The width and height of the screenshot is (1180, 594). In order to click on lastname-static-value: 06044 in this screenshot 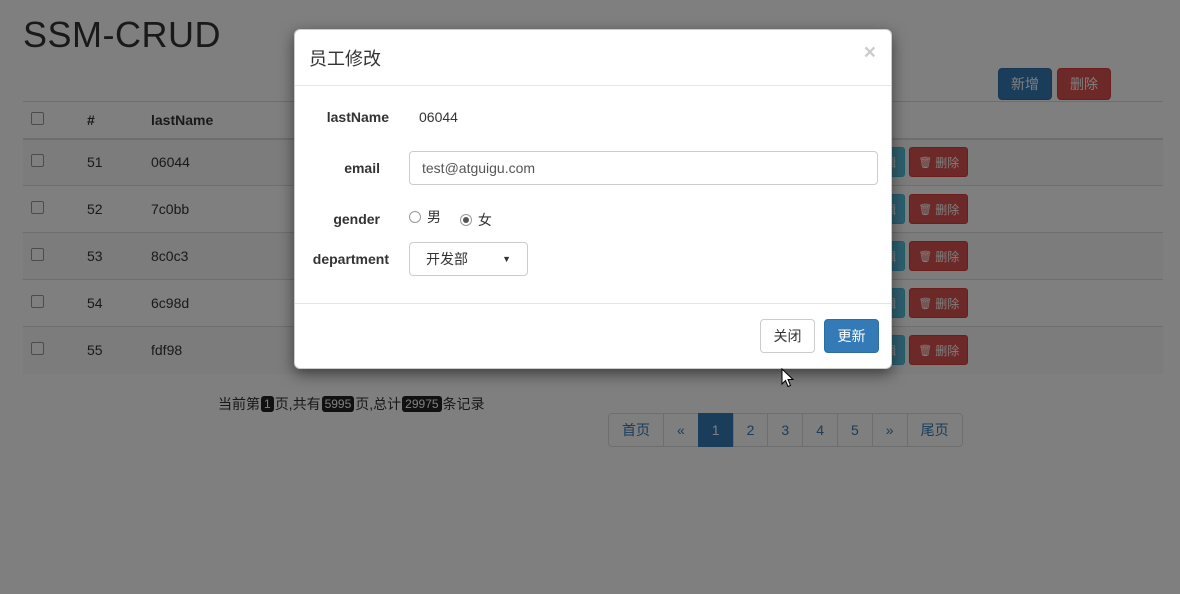, I will do `click(438, 117)`.